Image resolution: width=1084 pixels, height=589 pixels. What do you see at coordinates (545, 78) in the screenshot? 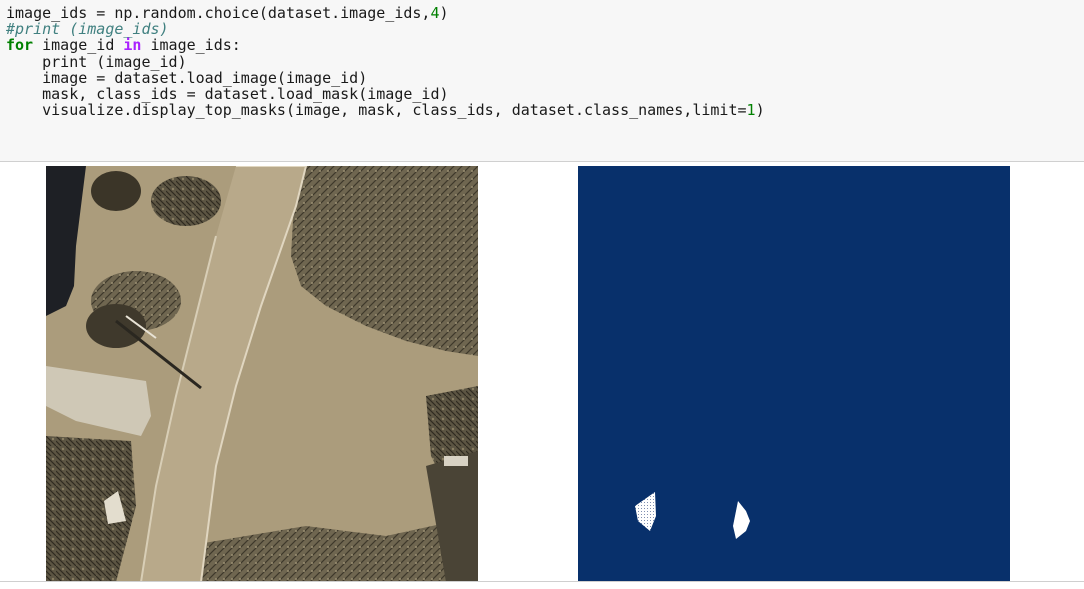
I see `code-line-5: image = dataset.load_image(image_id)` at bounding box center [545, 78].